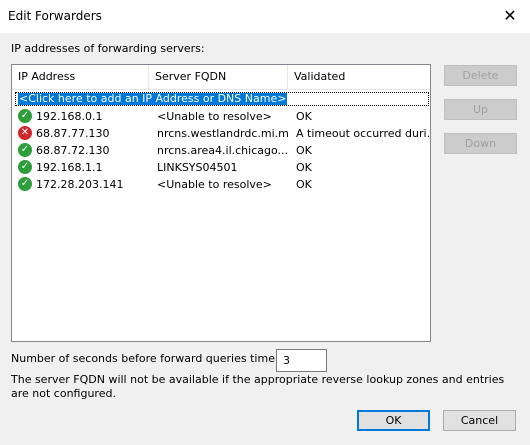  Describe the element at coordinates (108, 48) in the screenshot. I see `forwarders-caption: IP addresses of forwarding servers:` at that location.